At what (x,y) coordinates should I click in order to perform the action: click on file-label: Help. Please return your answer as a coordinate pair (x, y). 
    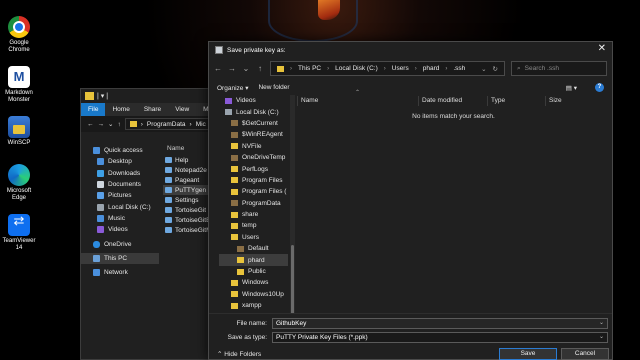
    Looking at the image, I should click on (182, 160).